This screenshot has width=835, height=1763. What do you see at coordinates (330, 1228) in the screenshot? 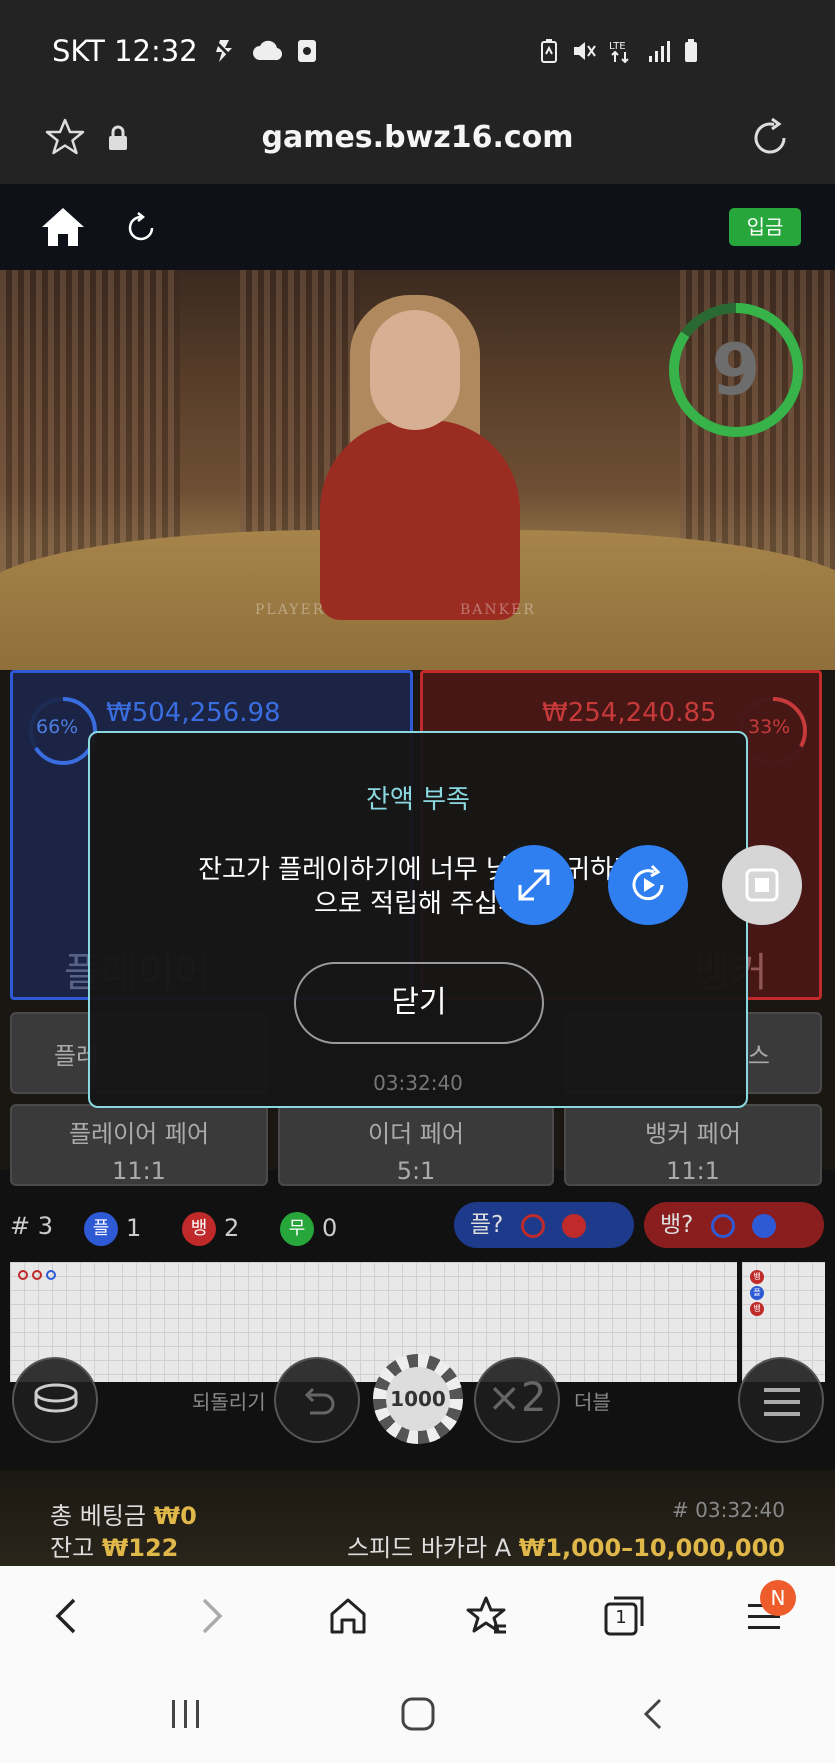
I see `tie-count: 0` at bounding box center [330, 1228].